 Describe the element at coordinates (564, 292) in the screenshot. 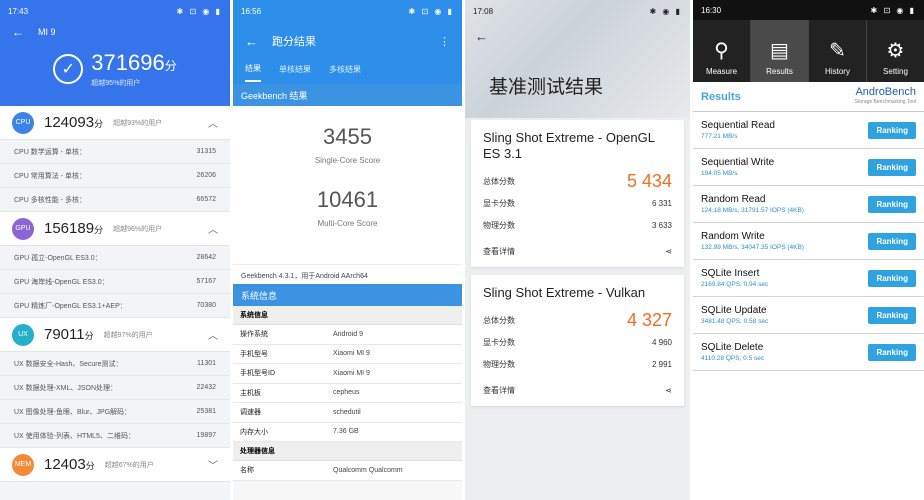

I see `test-title: Sling Shot Extreme - Vulkan` at that location.